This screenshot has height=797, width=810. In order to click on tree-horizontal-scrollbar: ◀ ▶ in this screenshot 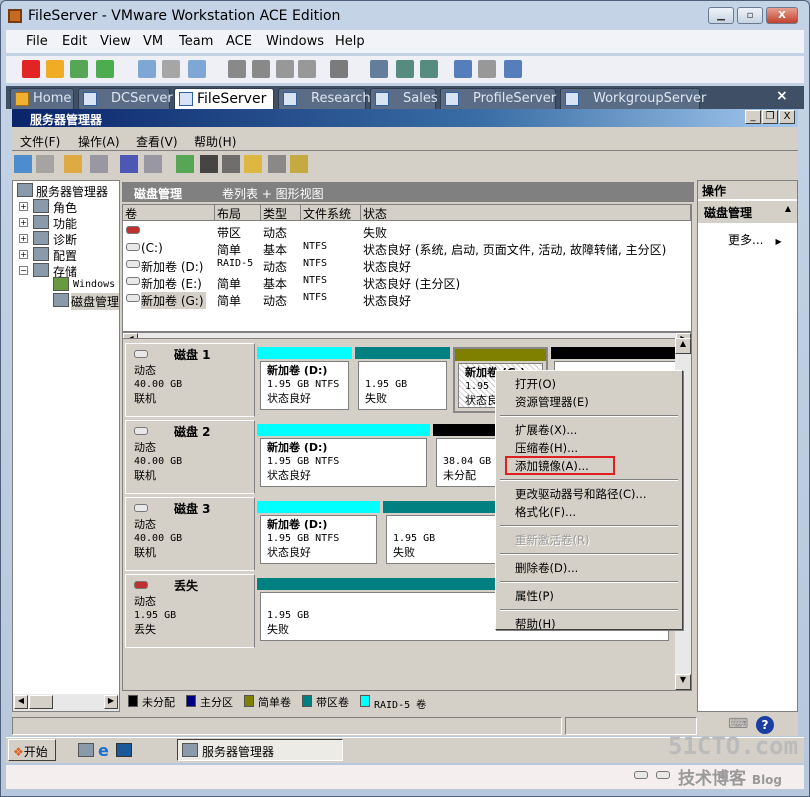, I will do `click(66, 702)`.